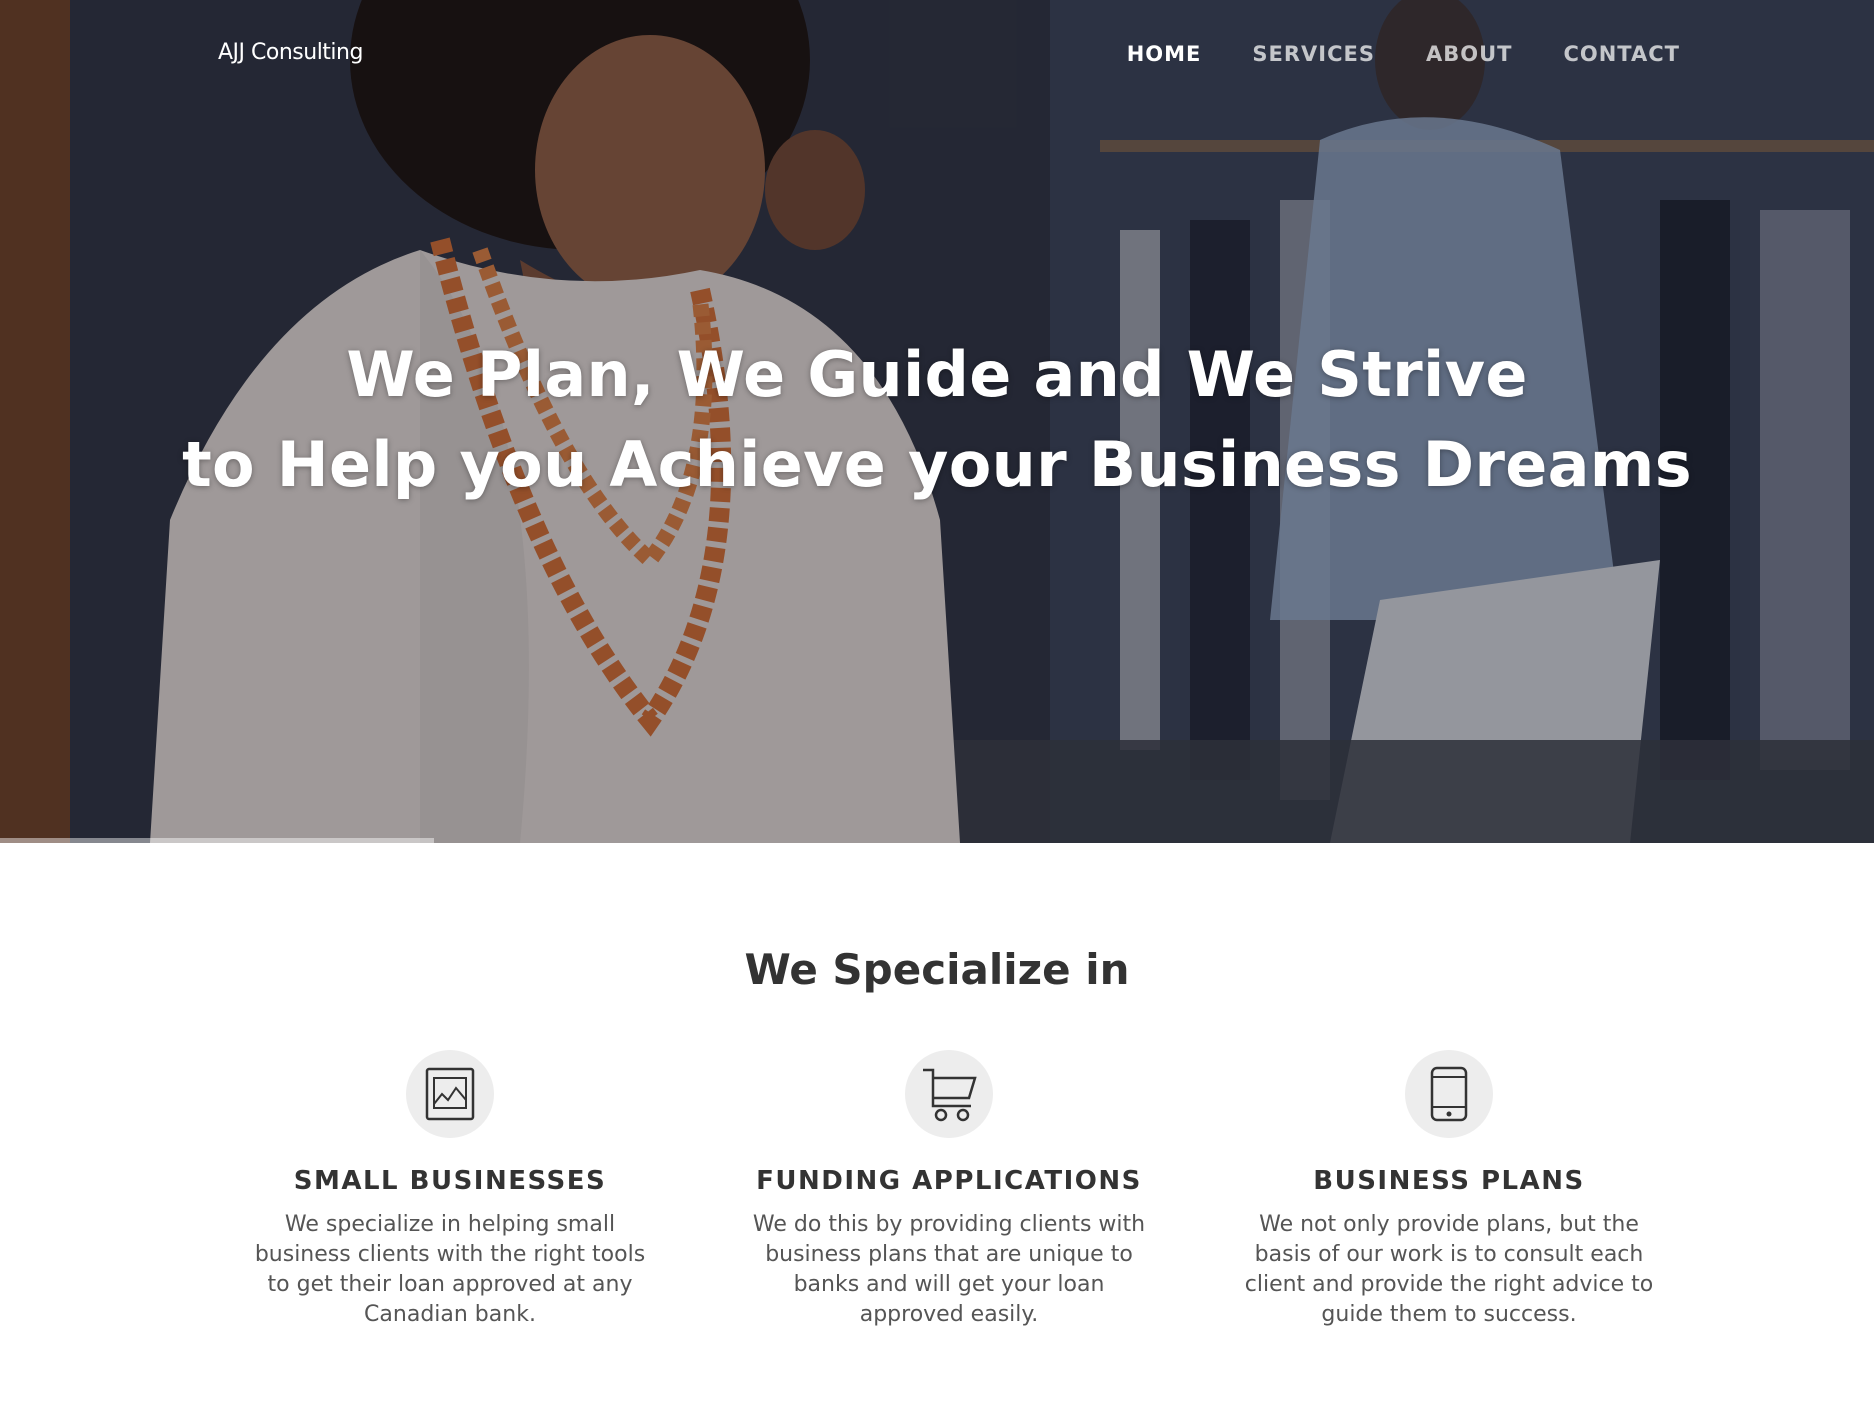 This screenshot has width=1874, height=1410. What do you see at coordinates (1164, 54) in the screenshot?
I see `nav-home: HOME` at bounding box center [1164, 54].